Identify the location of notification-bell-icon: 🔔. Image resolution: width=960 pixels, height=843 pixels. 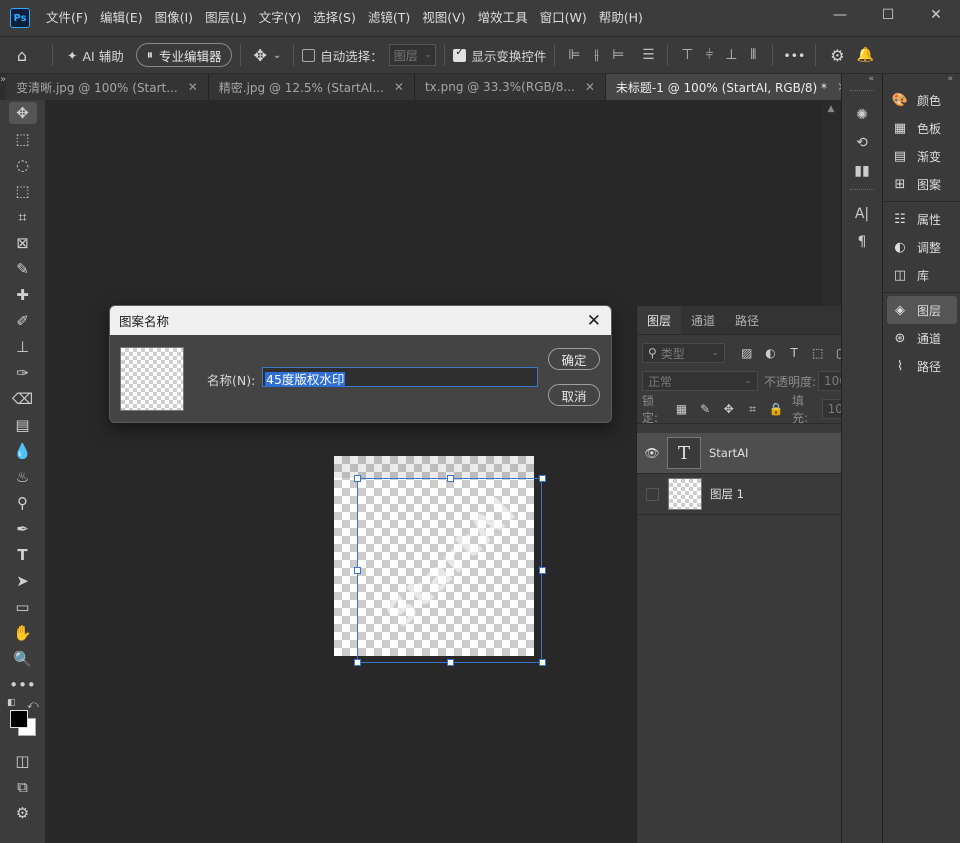
(865, 55).